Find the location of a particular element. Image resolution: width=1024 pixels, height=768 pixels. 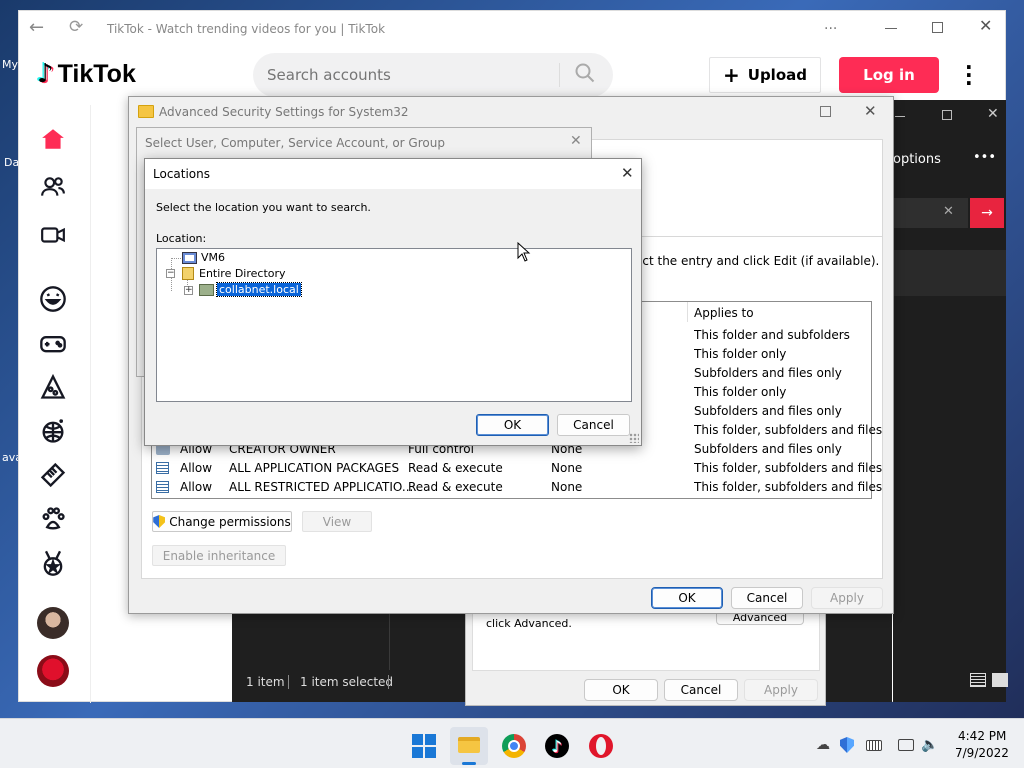

upload-button: + Upload is located at coordinates (765, 75).